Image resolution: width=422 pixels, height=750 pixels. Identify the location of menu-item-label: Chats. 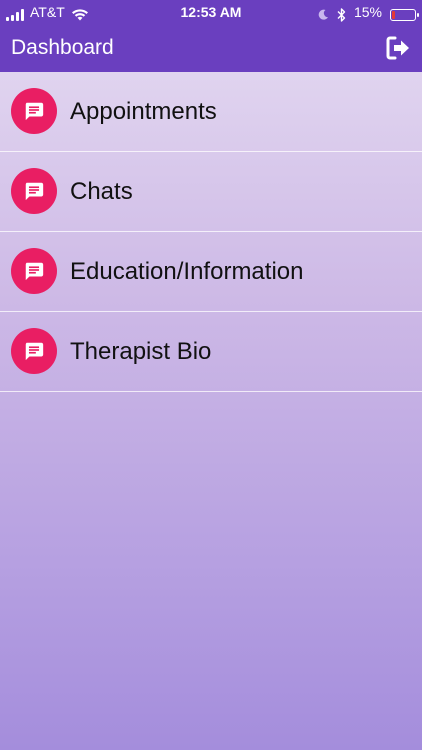
(101, 191).